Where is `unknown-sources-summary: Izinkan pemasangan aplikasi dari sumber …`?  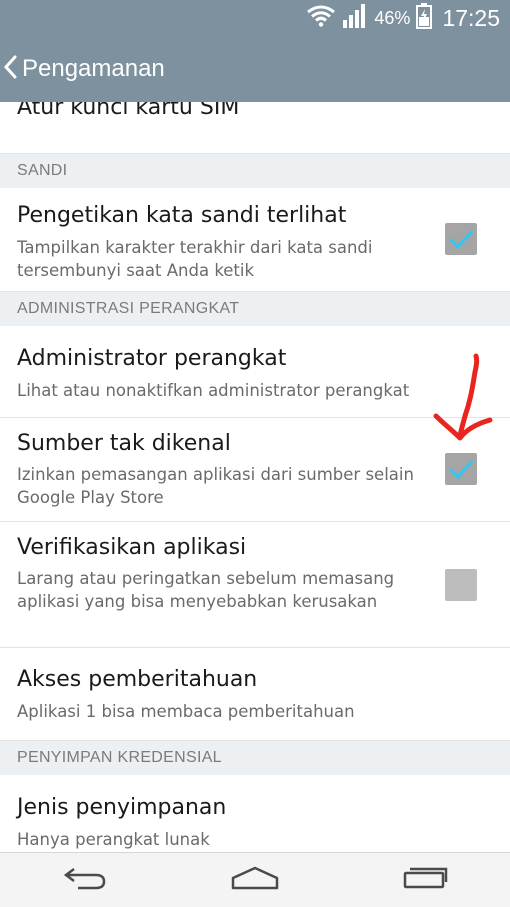 unknown-sources-summary: Izinkan pemasangan aplikasi dari sumber … is located at coordinates (215, 486).